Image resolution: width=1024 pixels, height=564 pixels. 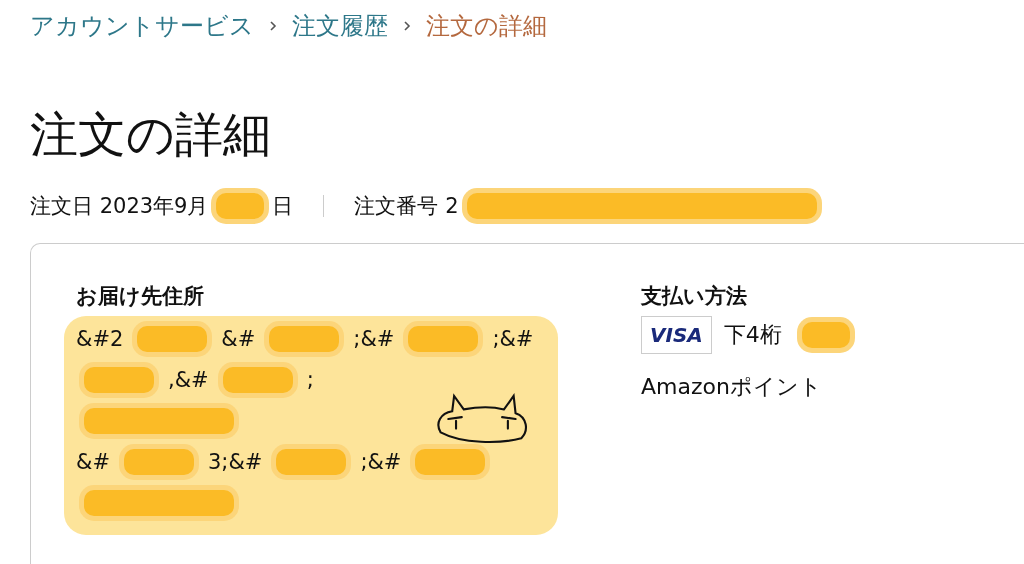 I want to click on breadcrumb-link: アカウントサービス, so click(x=142, y=26).